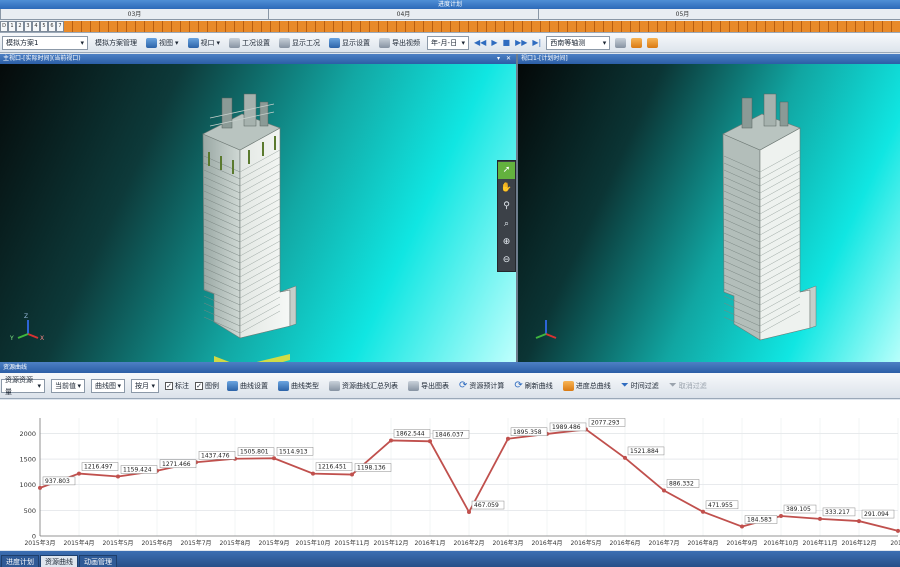  I want to click on timeline-nav-button: 3, so click(28, 26).